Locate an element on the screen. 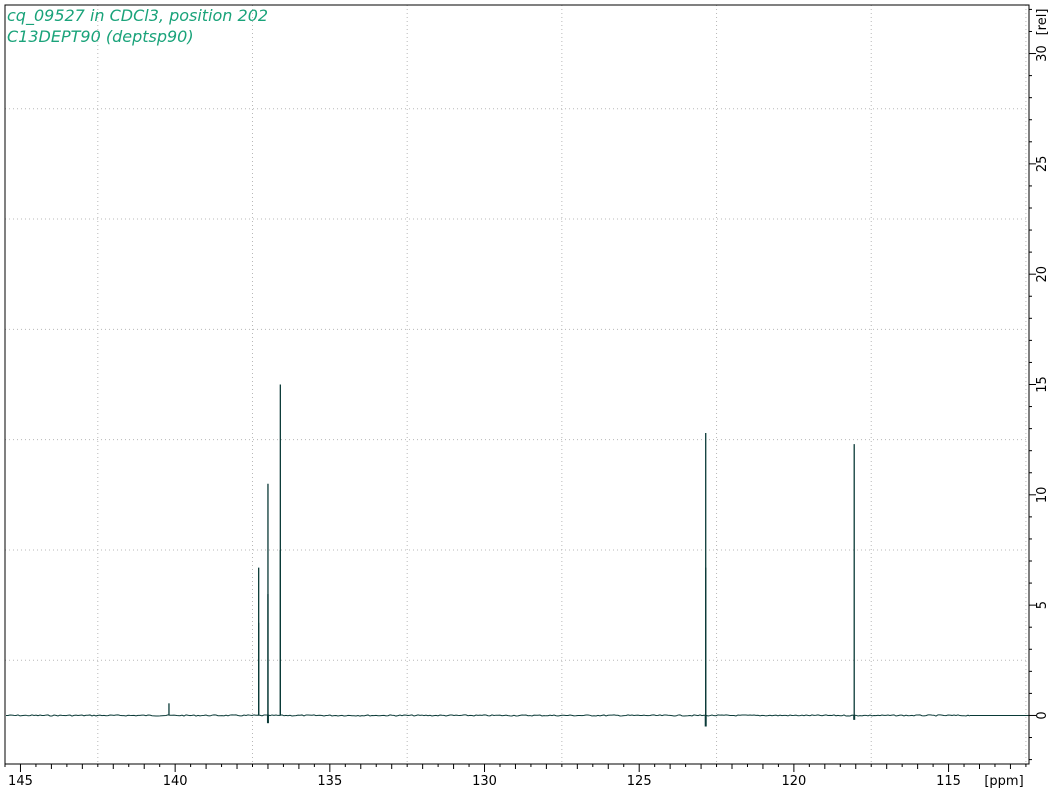  x-tick-label: 125 is located at coordinates (639, 781).